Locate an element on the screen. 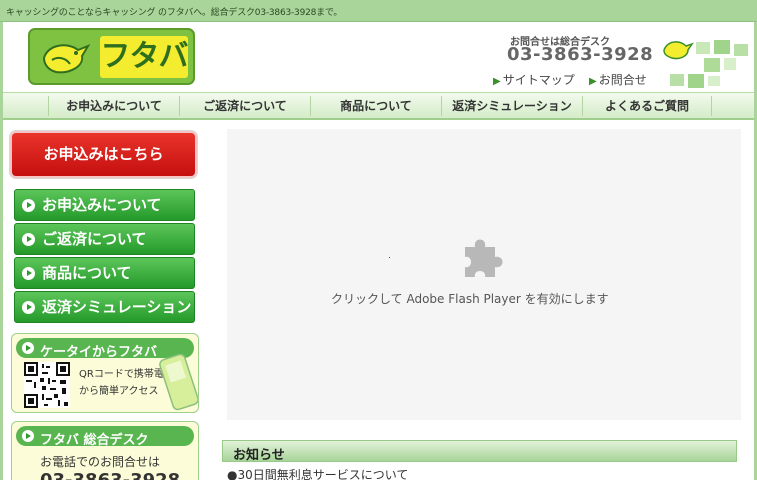 This screenshot has width=757, height=480. site-logo: フタバ is located at coordinates (111, 56).